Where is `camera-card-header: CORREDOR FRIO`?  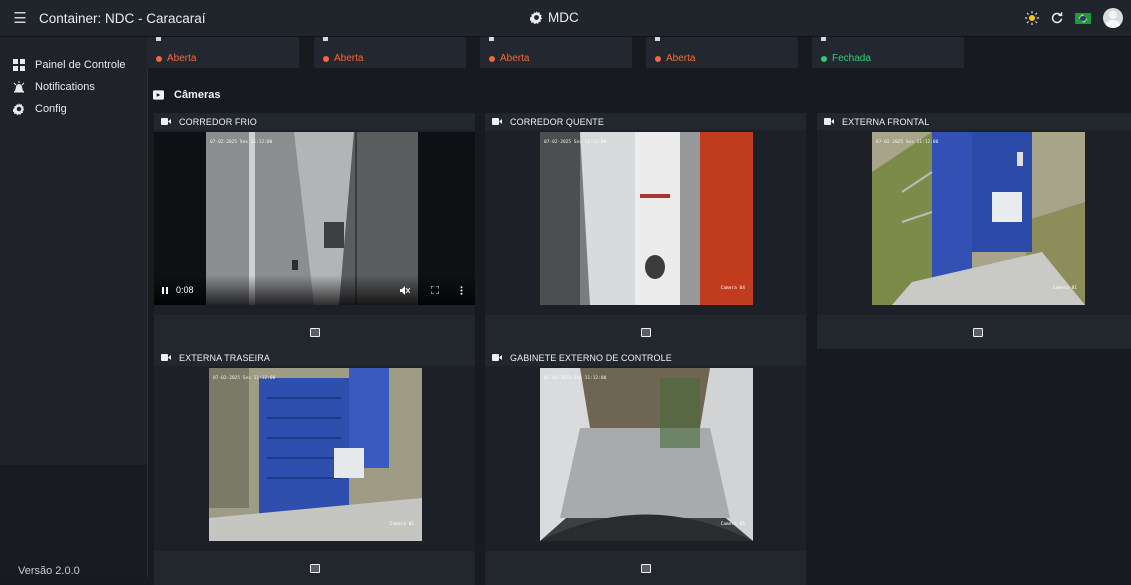
camera-card-header: CORREDOR FRIO is located at coordinates (314, 121).